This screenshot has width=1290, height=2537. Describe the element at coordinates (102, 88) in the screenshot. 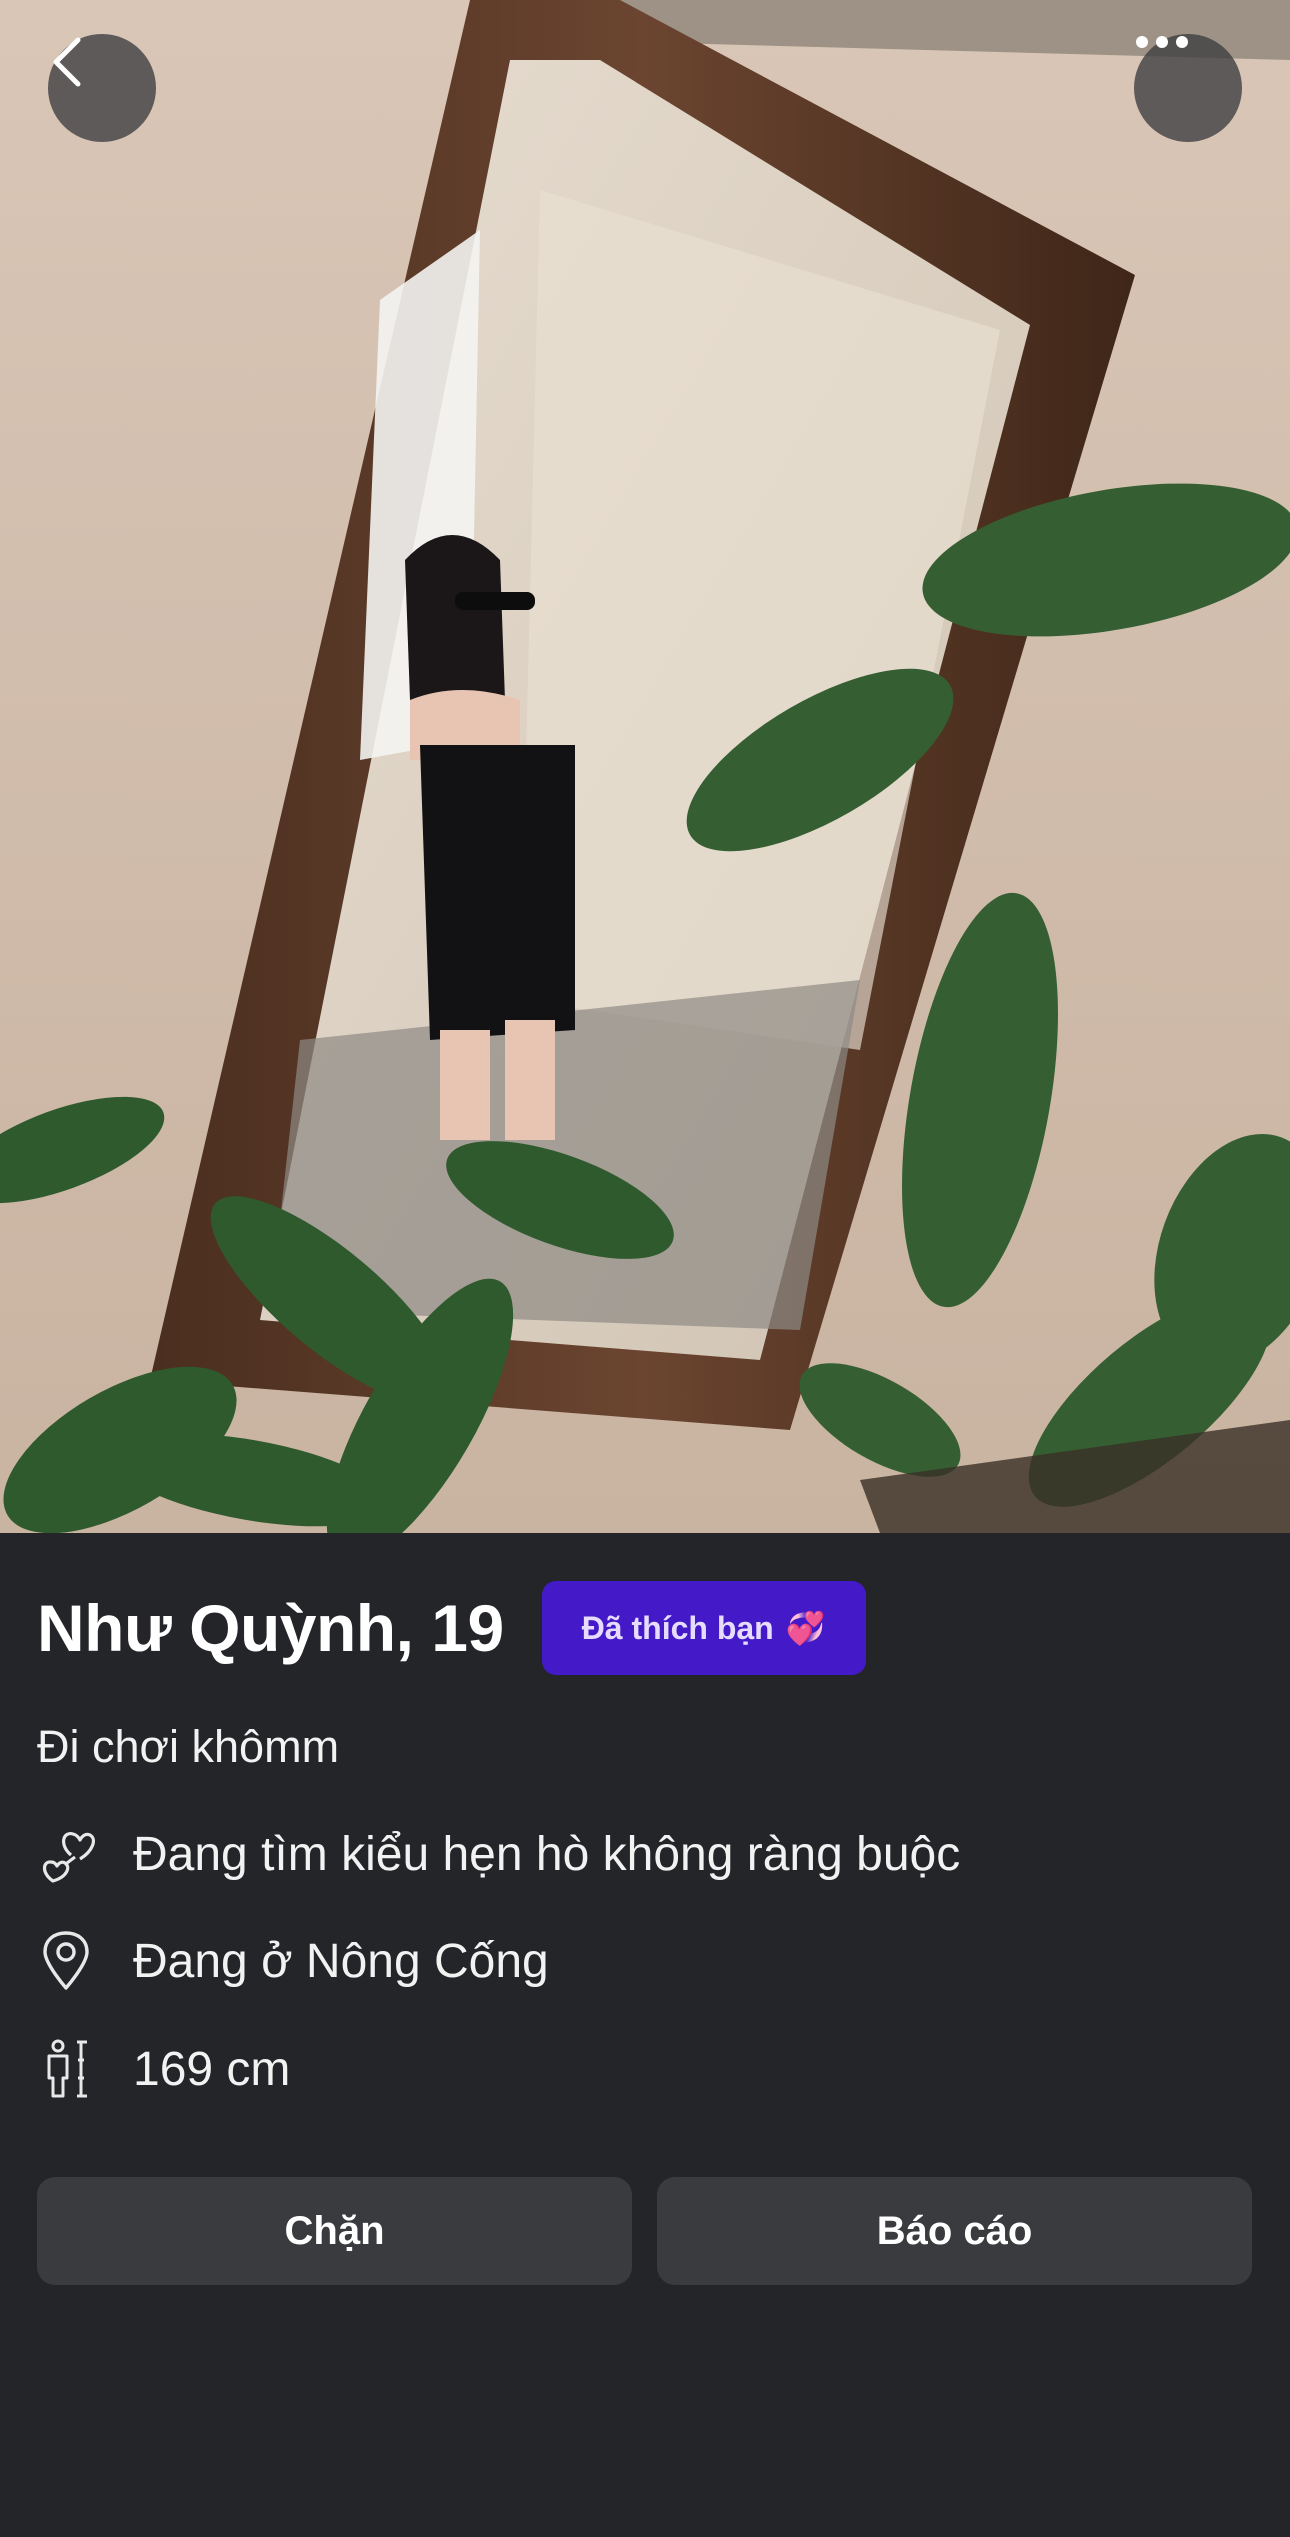

I see `back-button` at that location.